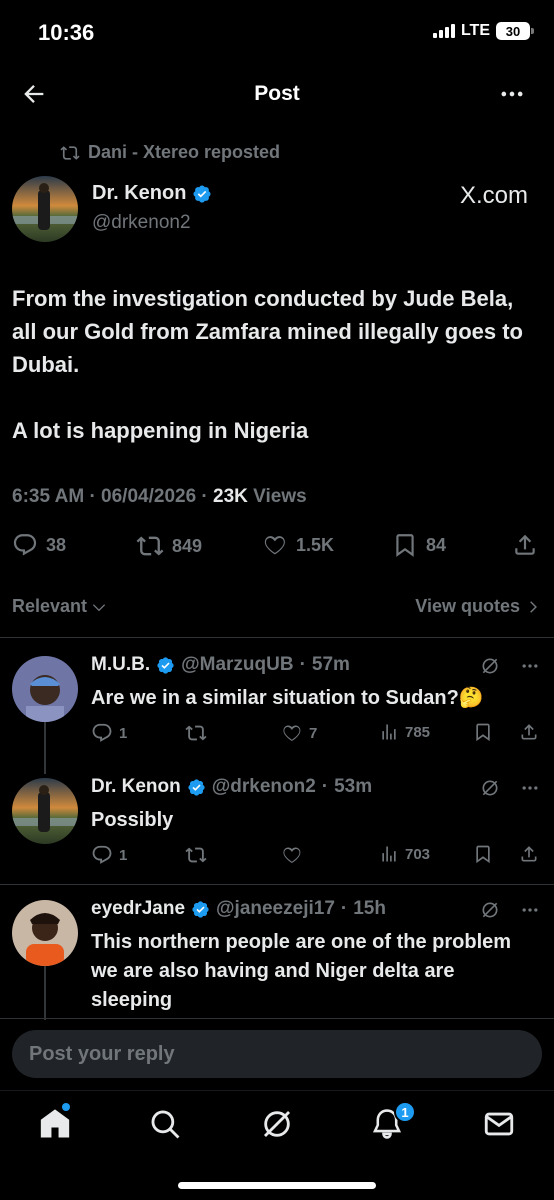 This screenshot has height=1200, width=554. I want to click on reply-actions: 1 7 785, so click(316, 734).